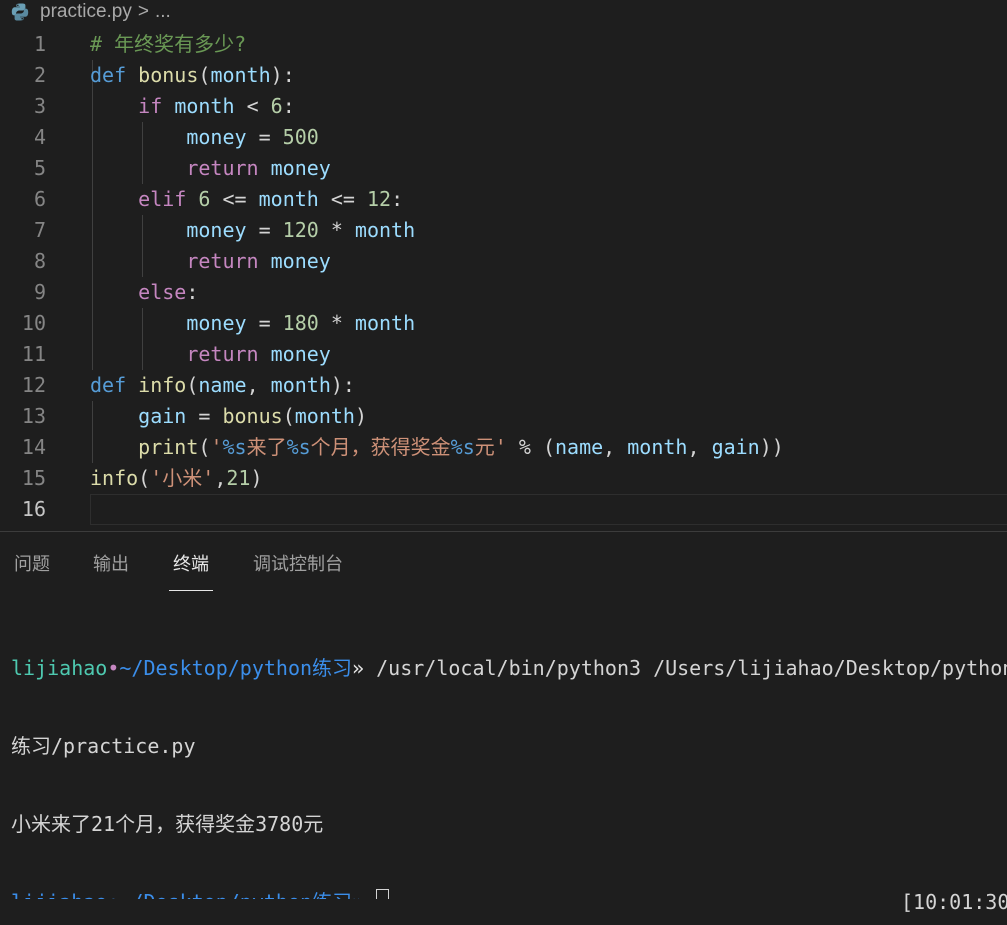  I want to click on terminal-line: 练习/practice.py, so click(103, 746).